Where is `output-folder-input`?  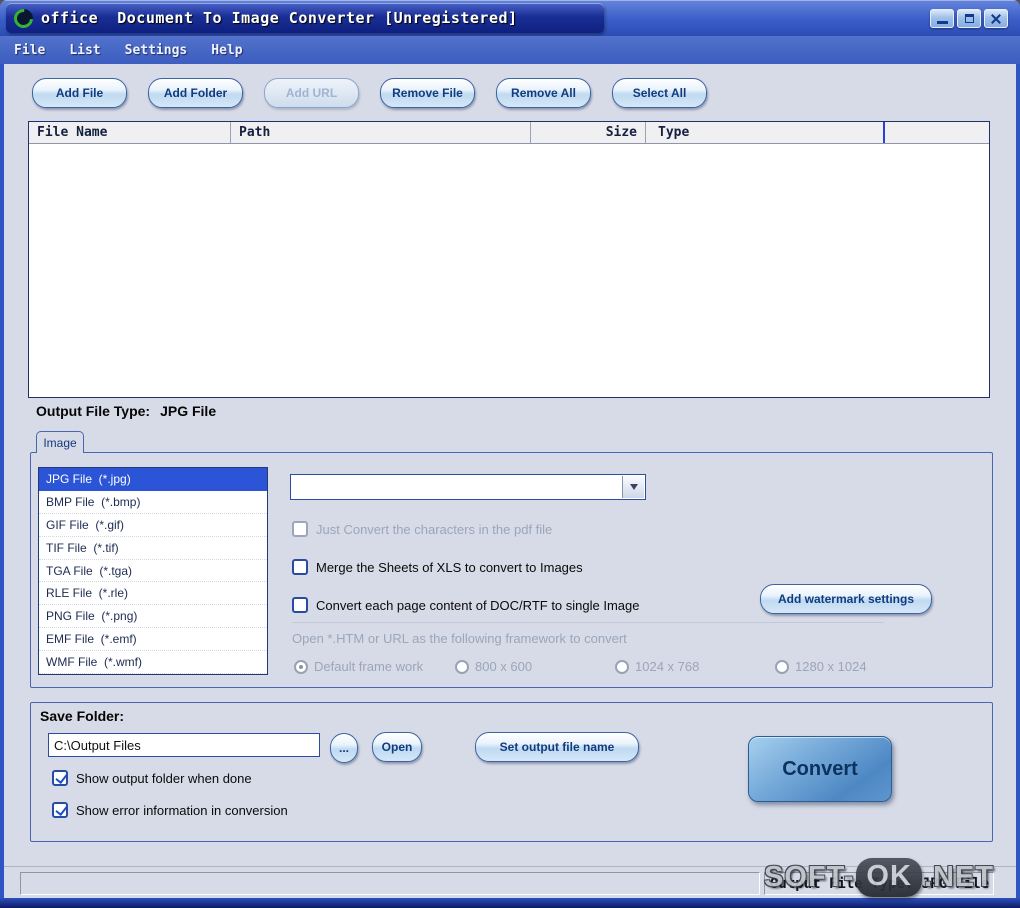
output-folder-input is located at coordinates (184, 745).